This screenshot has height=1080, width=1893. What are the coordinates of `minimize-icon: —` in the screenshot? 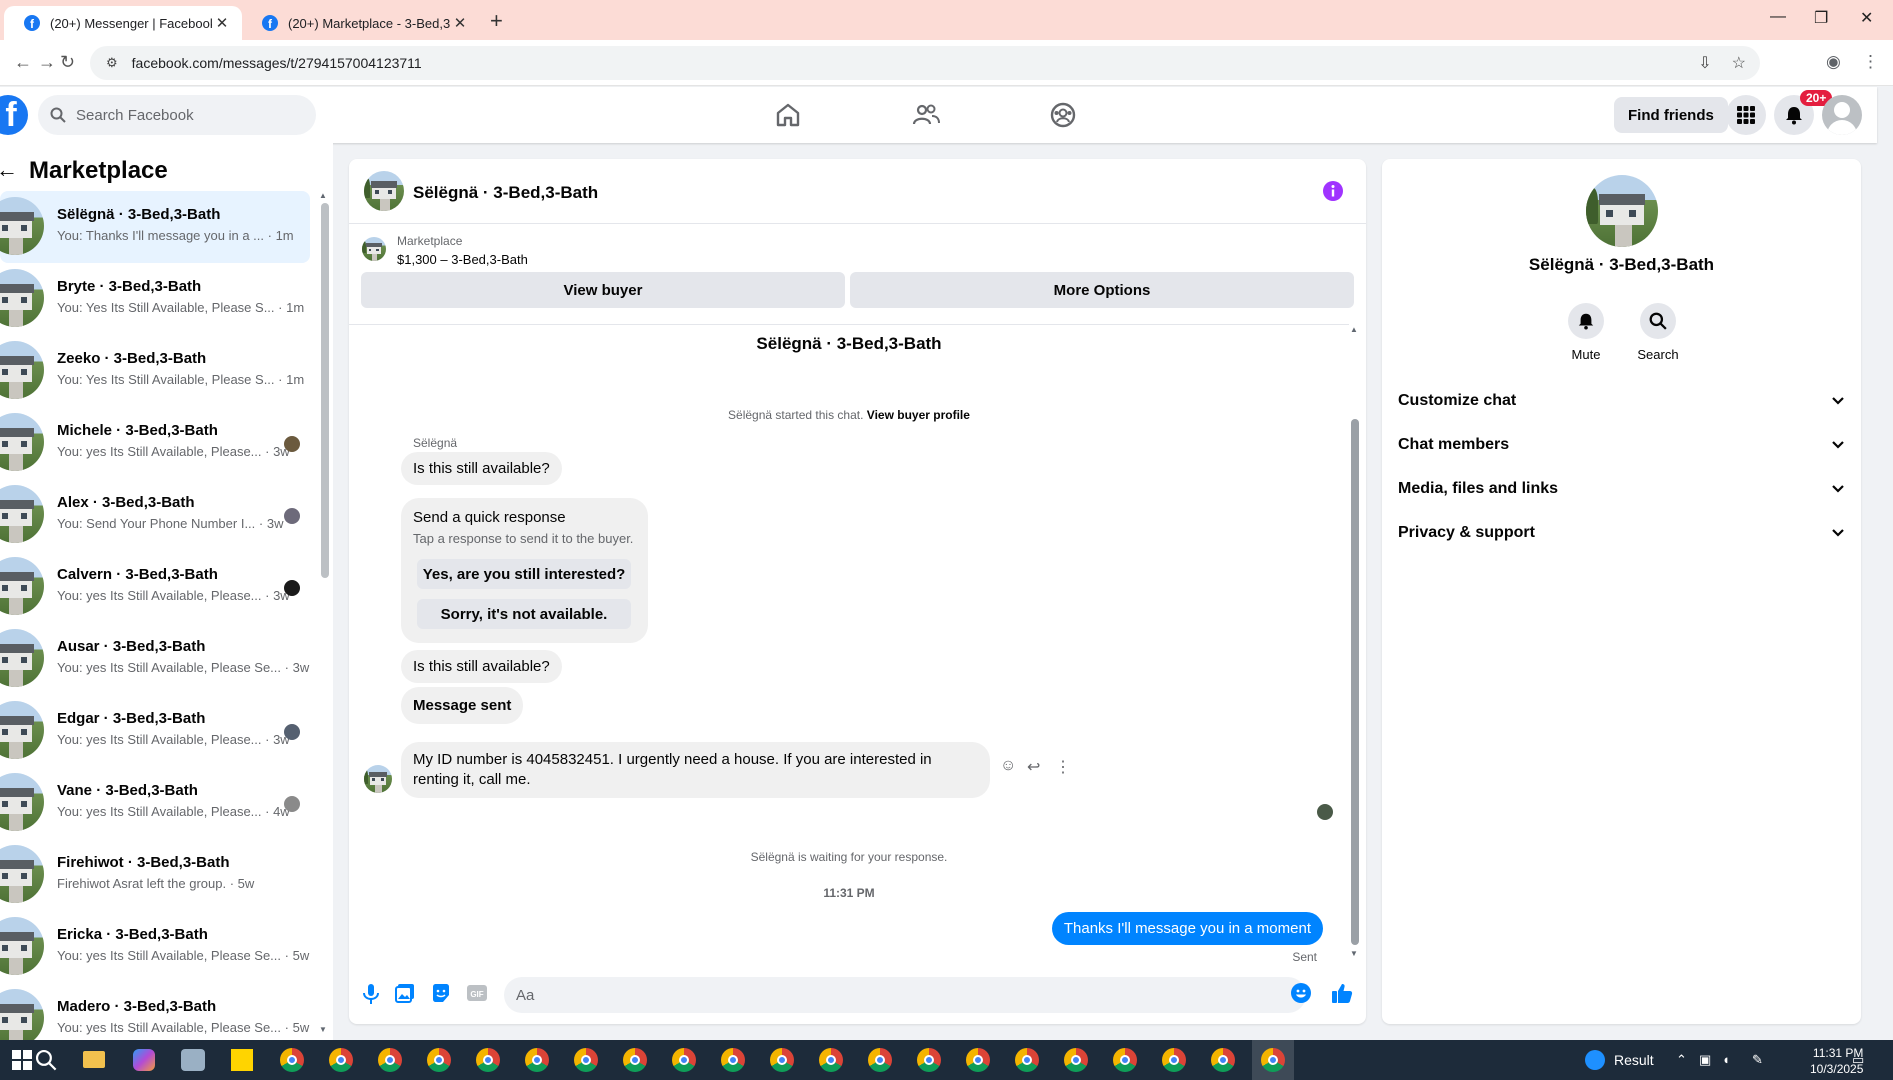 It's located at (1778, 17).